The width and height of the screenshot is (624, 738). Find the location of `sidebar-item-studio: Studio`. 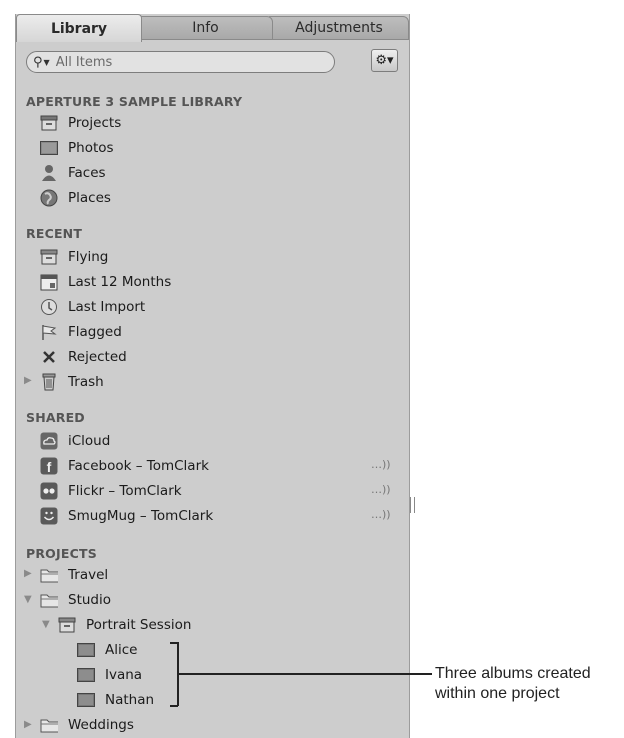

sidebar-item-studio: Studio is located at coordinates (75, 600).